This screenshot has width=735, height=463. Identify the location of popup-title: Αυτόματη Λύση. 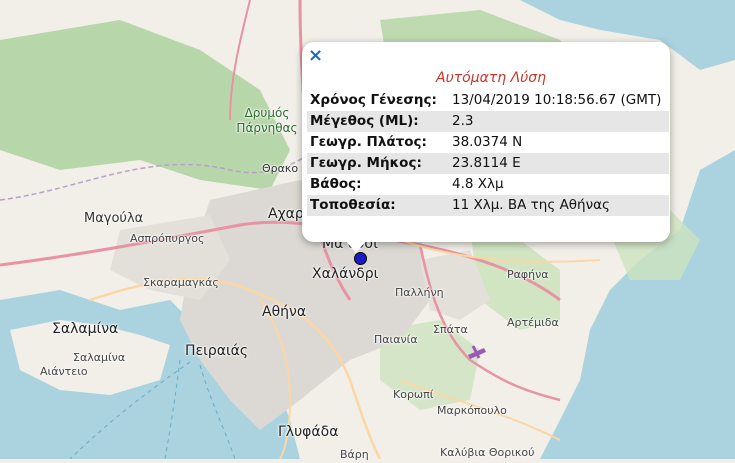
(491, 78).